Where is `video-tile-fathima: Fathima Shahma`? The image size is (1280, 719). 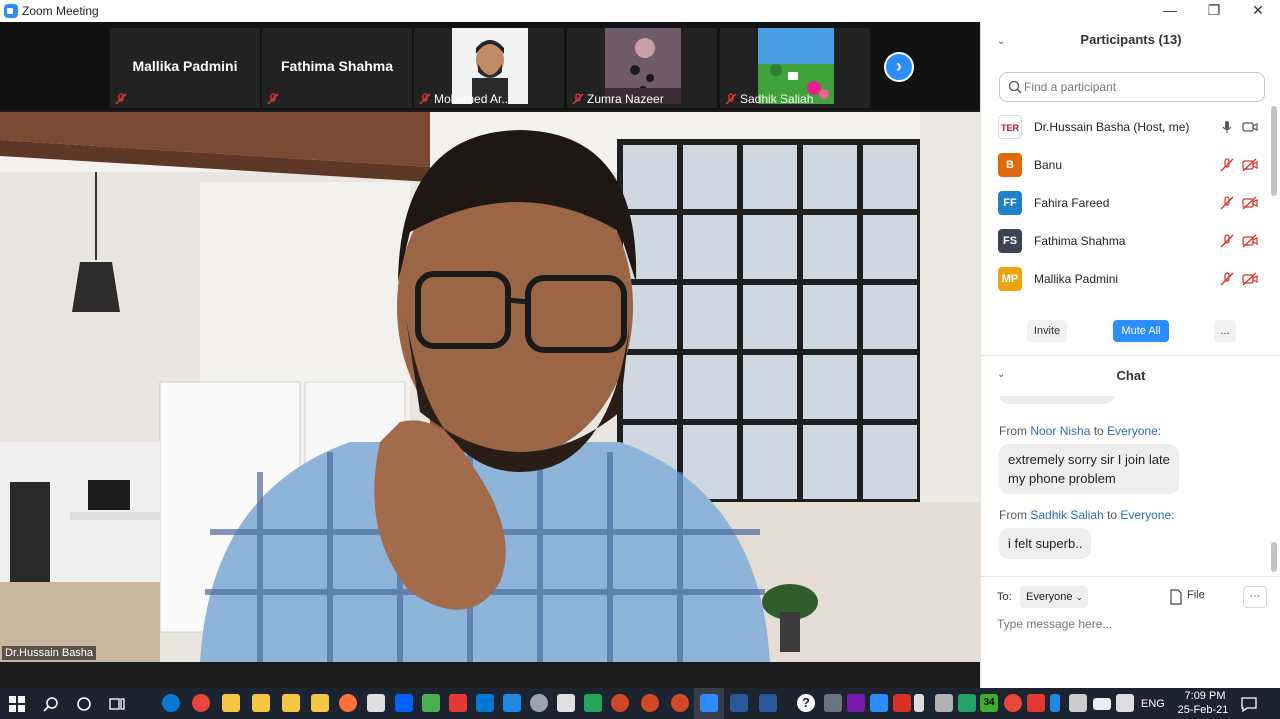
video-tile-fathima: Fathima Shahma is located at coordinates (337, 68).